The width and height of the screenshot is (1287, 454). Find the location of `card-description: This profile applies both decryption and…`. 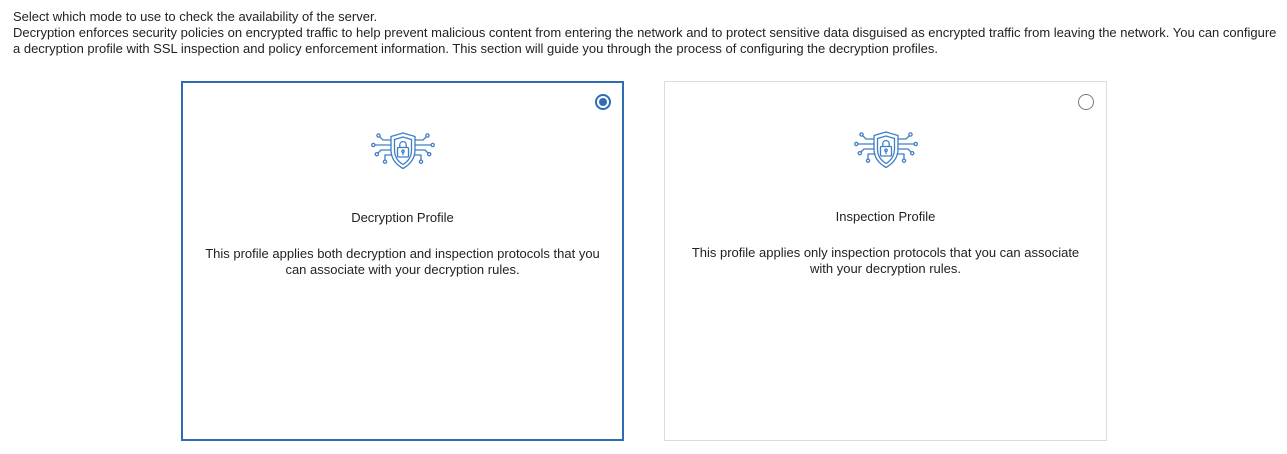

card-description: This profile applies both decryption and… is located at coordinates (402, 261).